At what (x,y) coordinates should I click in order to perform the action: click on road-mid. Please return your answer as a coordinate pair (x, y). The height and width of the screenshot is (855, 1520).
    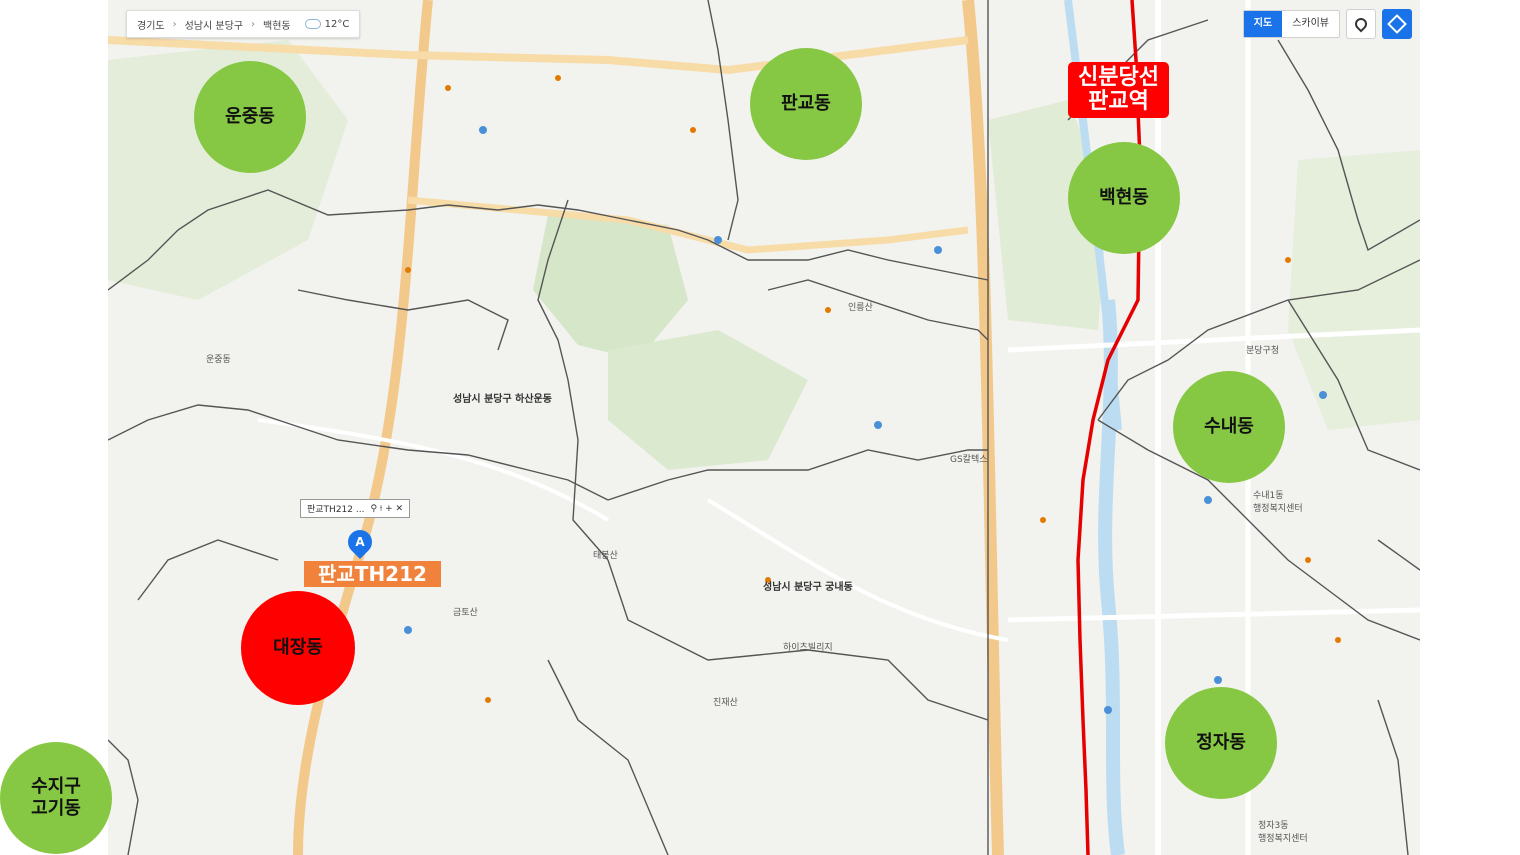
    Looking at the image, I should click on (688, 225).